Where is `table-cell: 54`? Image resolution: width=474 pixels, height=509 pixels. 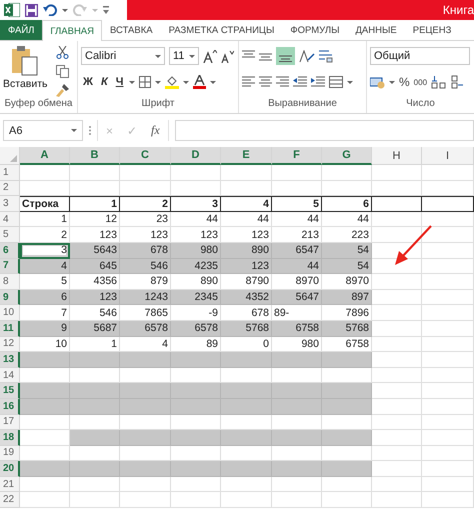 table-cell: 54 is located at coordinates (347, 266).